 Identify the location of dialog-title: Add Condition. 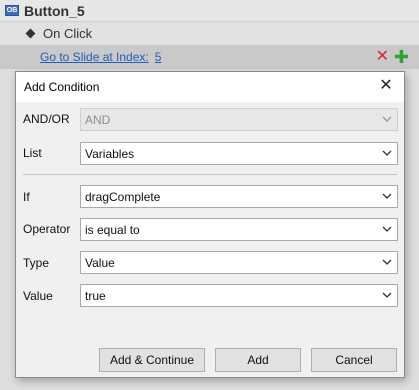
(62, 87).